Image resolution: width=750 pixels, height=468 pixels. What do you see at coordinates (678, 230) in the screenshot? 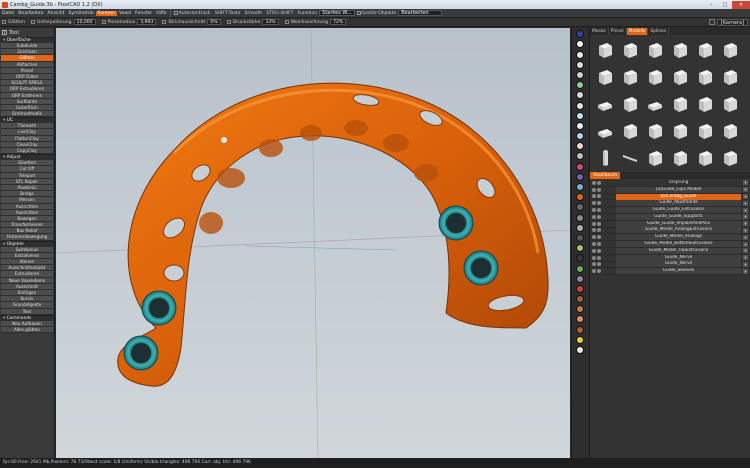
I see `tree-item-label: Guide_Model_AnalogExtrusions` at bounding box center [678, 230].